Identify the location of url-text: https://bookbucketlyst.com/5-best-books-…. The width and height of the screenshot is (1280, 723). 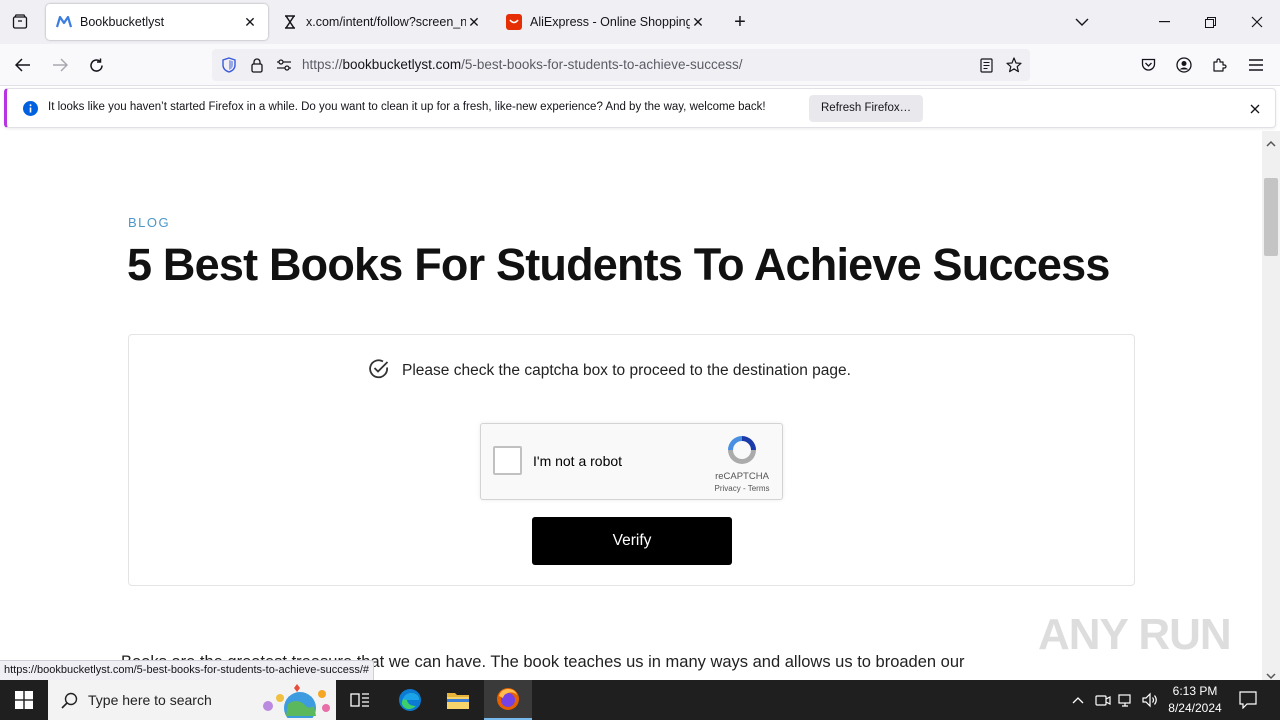
(522, 64).